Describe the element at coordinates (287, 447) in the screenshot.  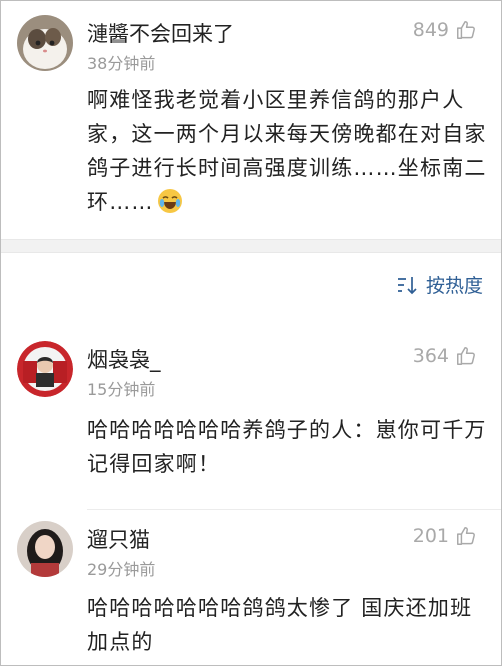
I see `comment-text: 哈哈哈哈哈哈哈养鸽子的人：崽你可千万记得回家啊！` at that location.